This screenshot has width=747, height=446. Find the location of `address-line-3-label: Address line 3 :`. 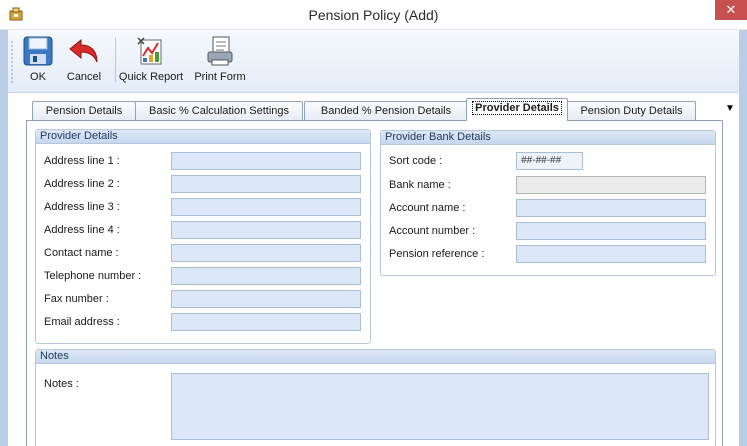

address-line-3-label: Address line 3 : is located at coordinates (82, 207).